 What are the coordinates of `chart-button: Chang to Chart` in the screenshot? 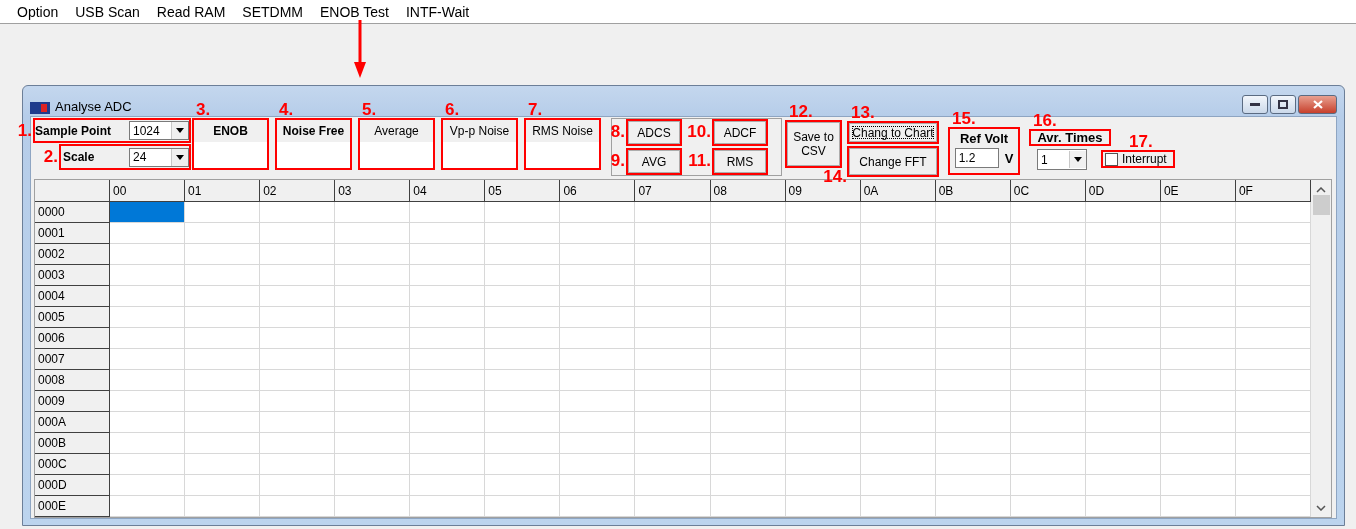 It's located at (893, 132).